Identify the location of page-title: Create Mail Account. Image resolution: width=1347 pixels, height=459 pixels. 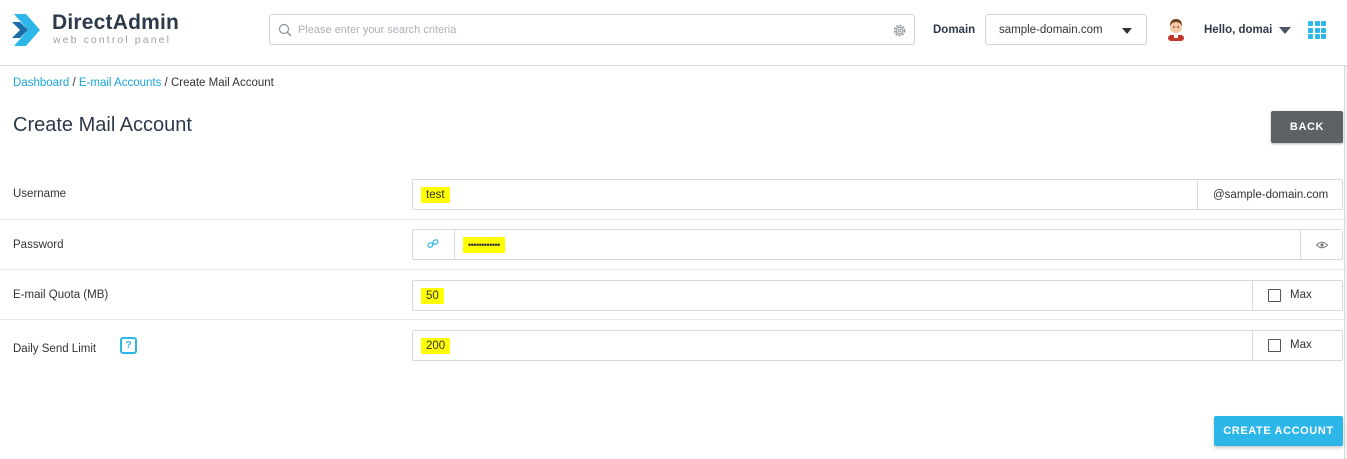
(102, 125).